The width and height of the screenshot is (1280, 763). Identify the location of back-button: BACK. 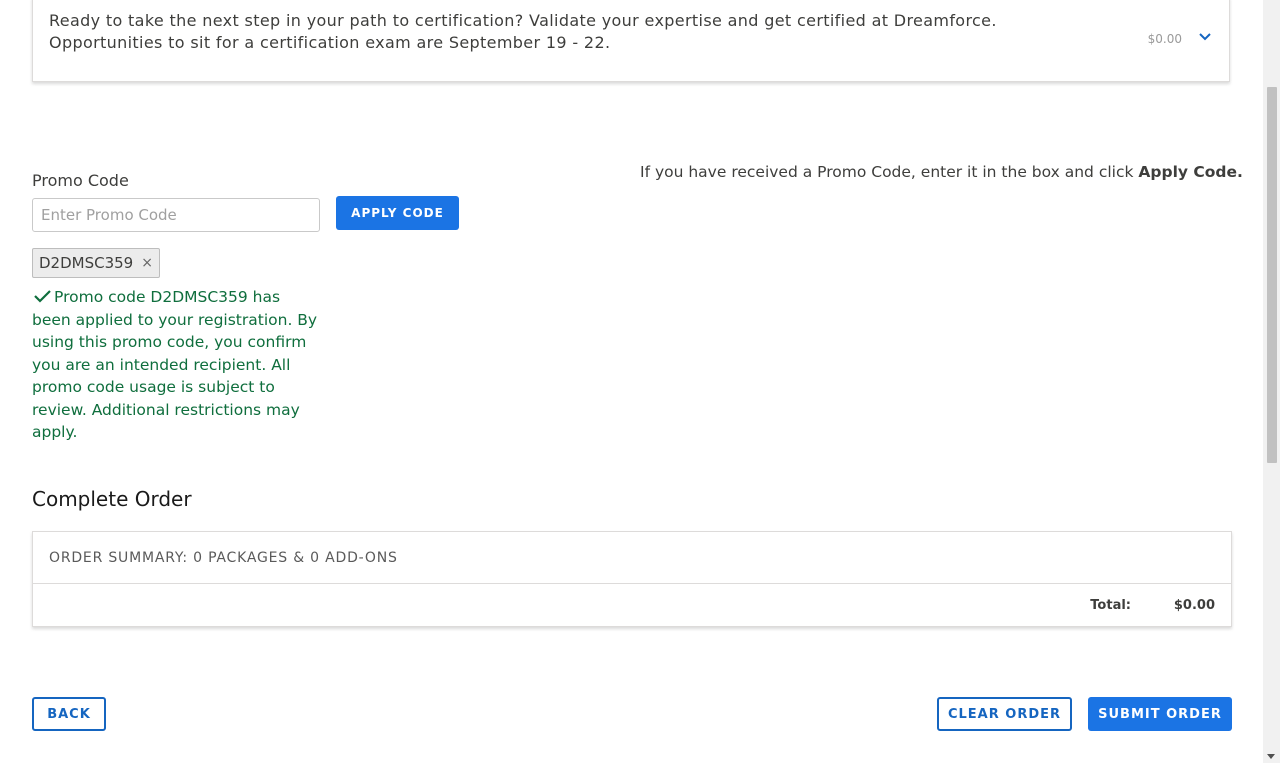
(69, 714).